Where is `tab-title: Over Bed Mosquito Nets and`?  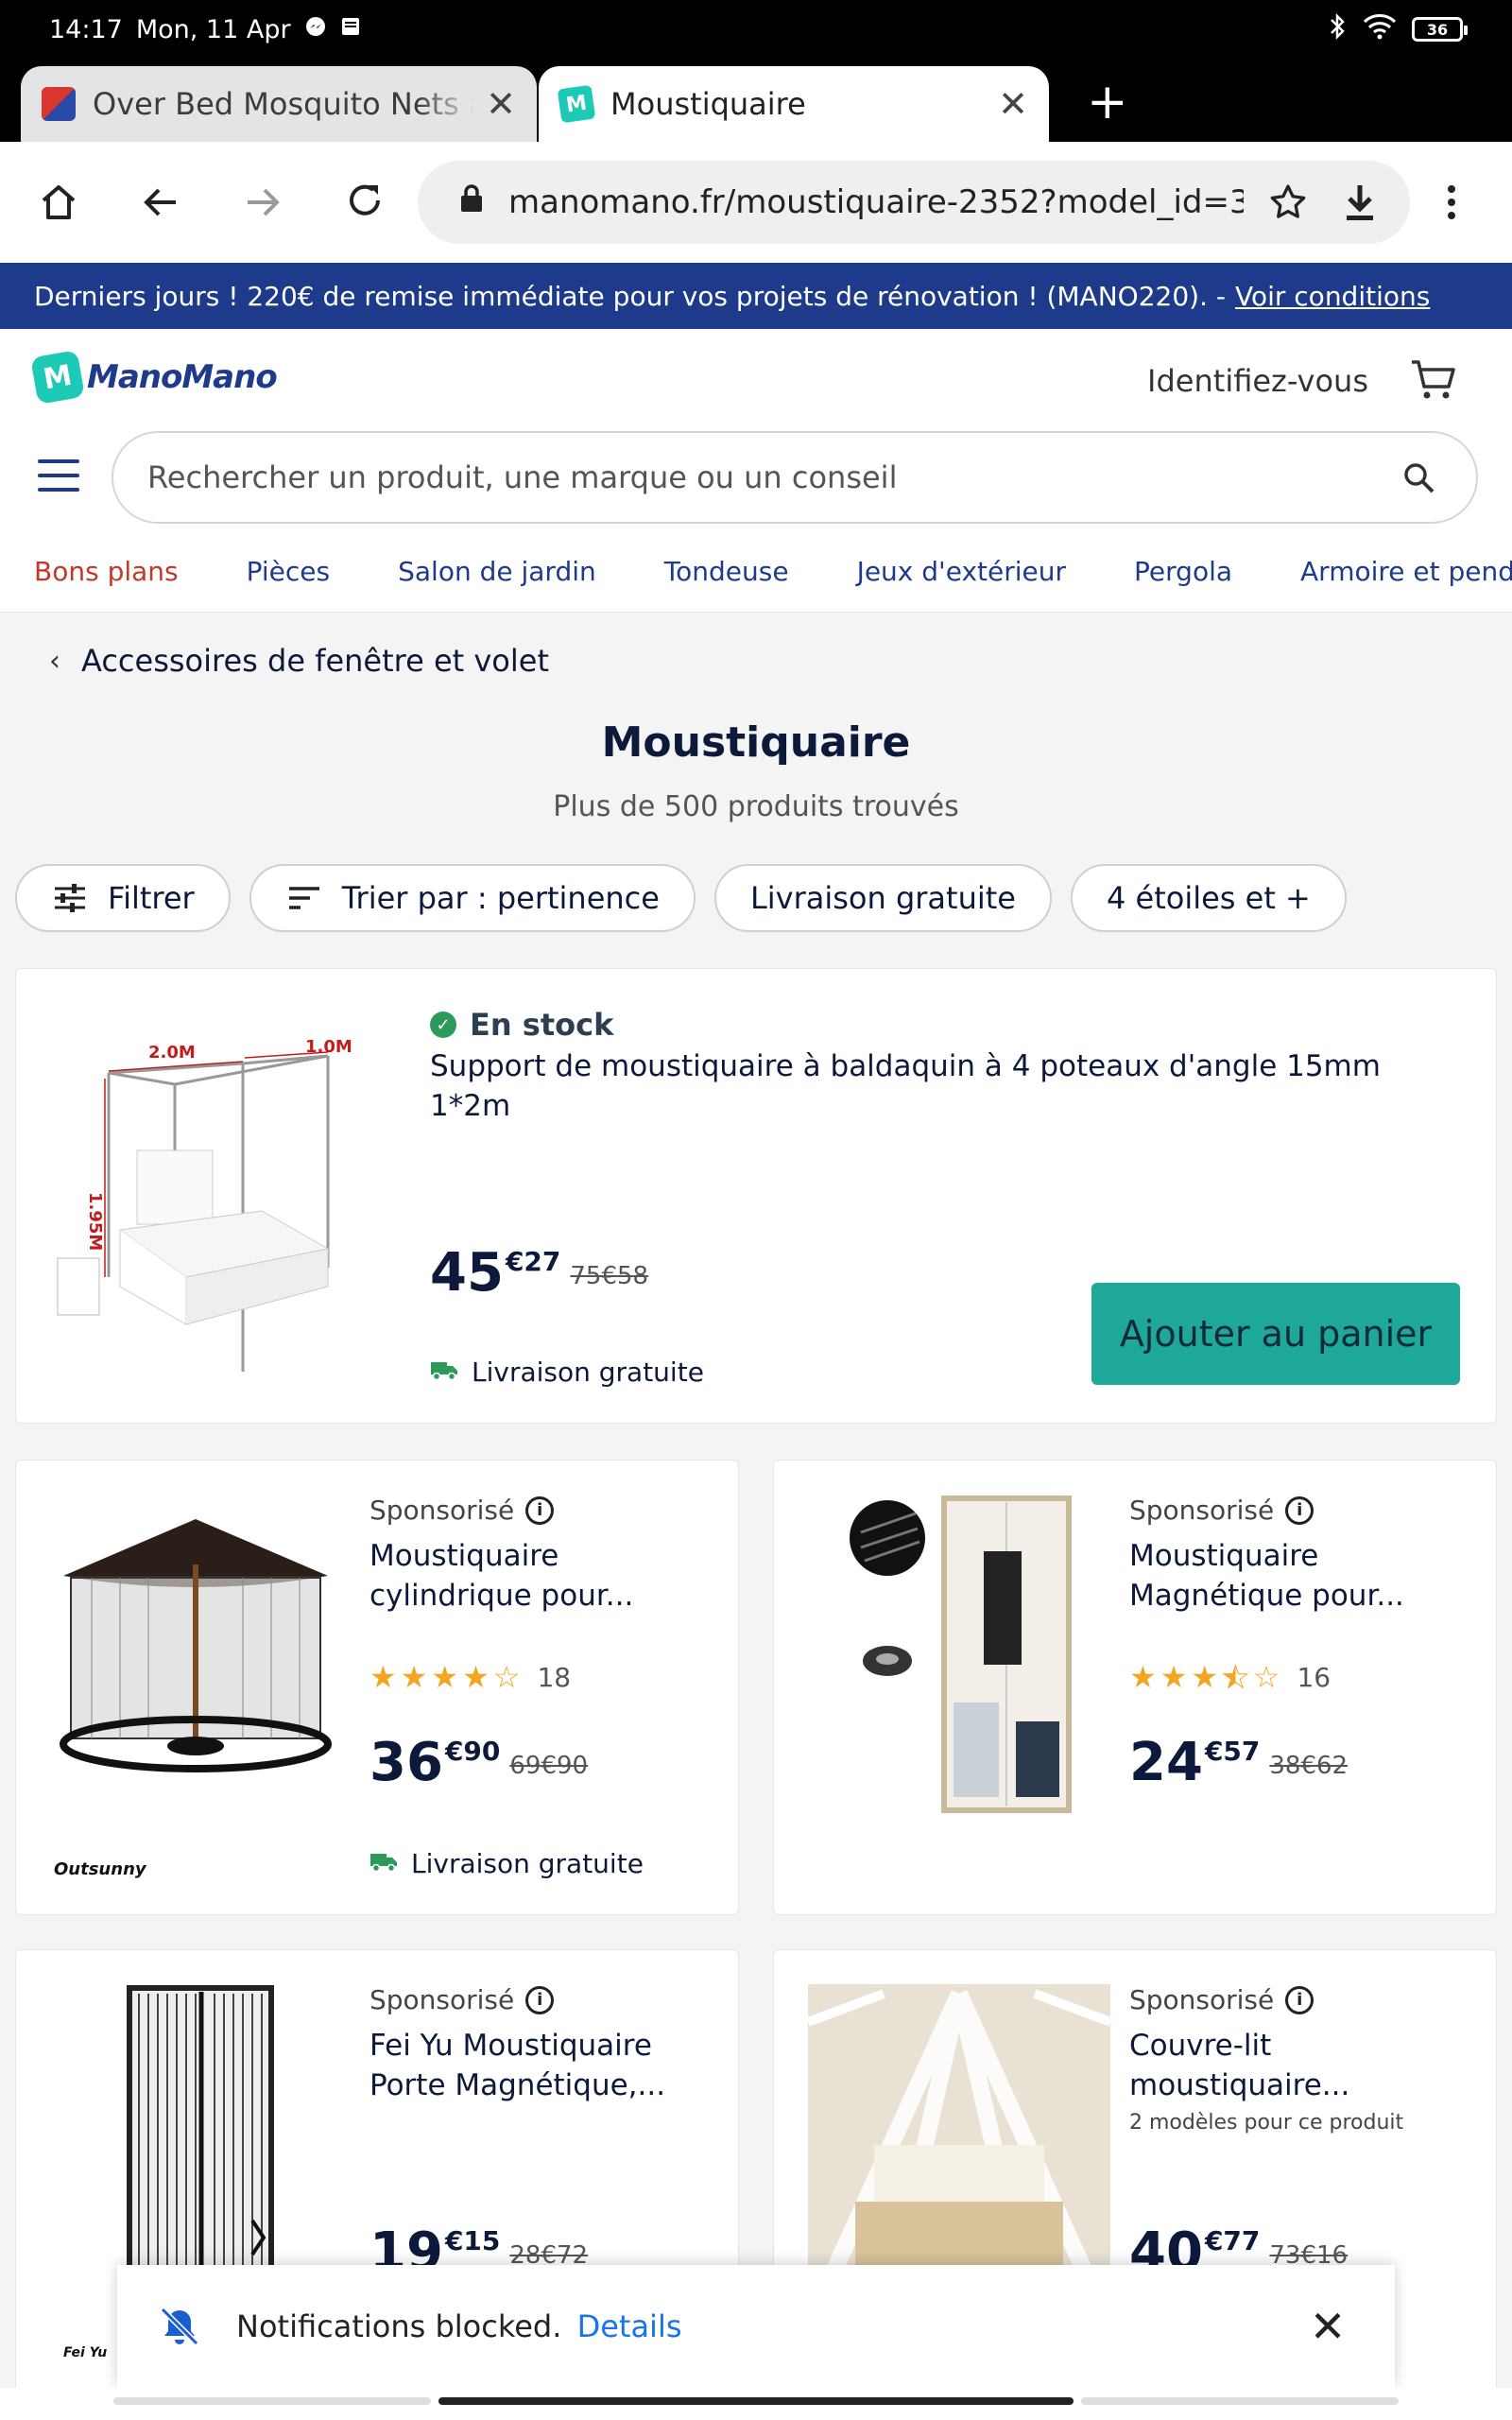
tab-title: Over Bed Mosquito Nets and is located at coordinates (283, 104).